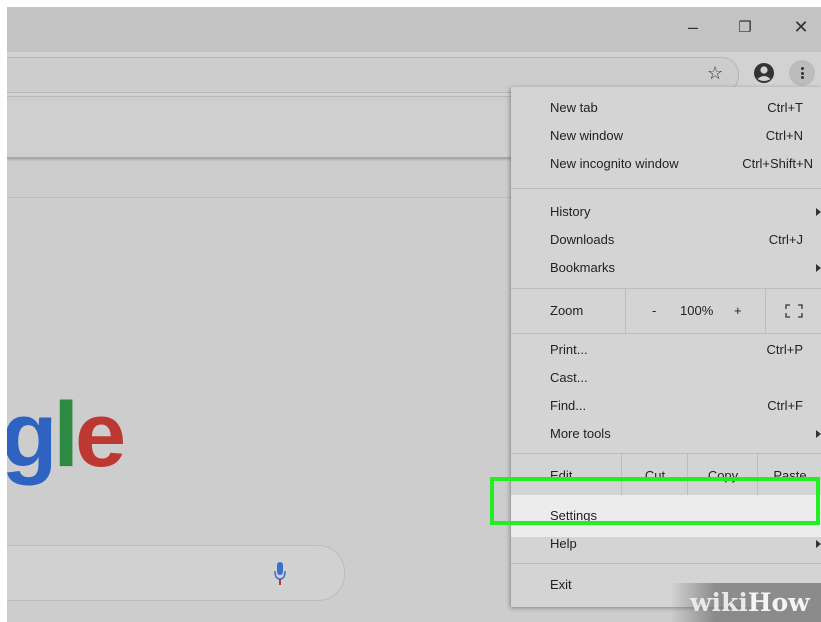 This screenshot has width=821, height=622. What do you see at coordinates (654, 311) in the screenshot?
I see `zoom-out-button: -` at bounding box center [654, 311].